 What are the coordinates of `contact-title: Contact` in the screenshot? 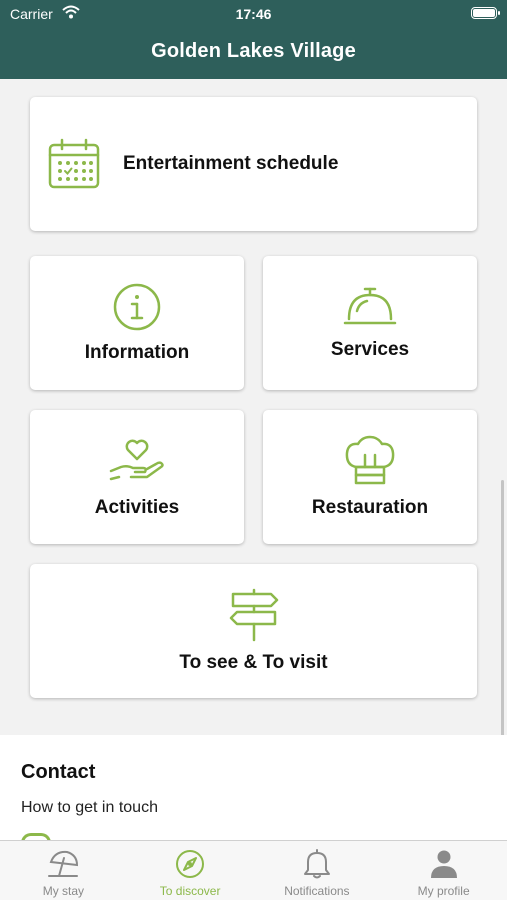 It's located at (58, 772).